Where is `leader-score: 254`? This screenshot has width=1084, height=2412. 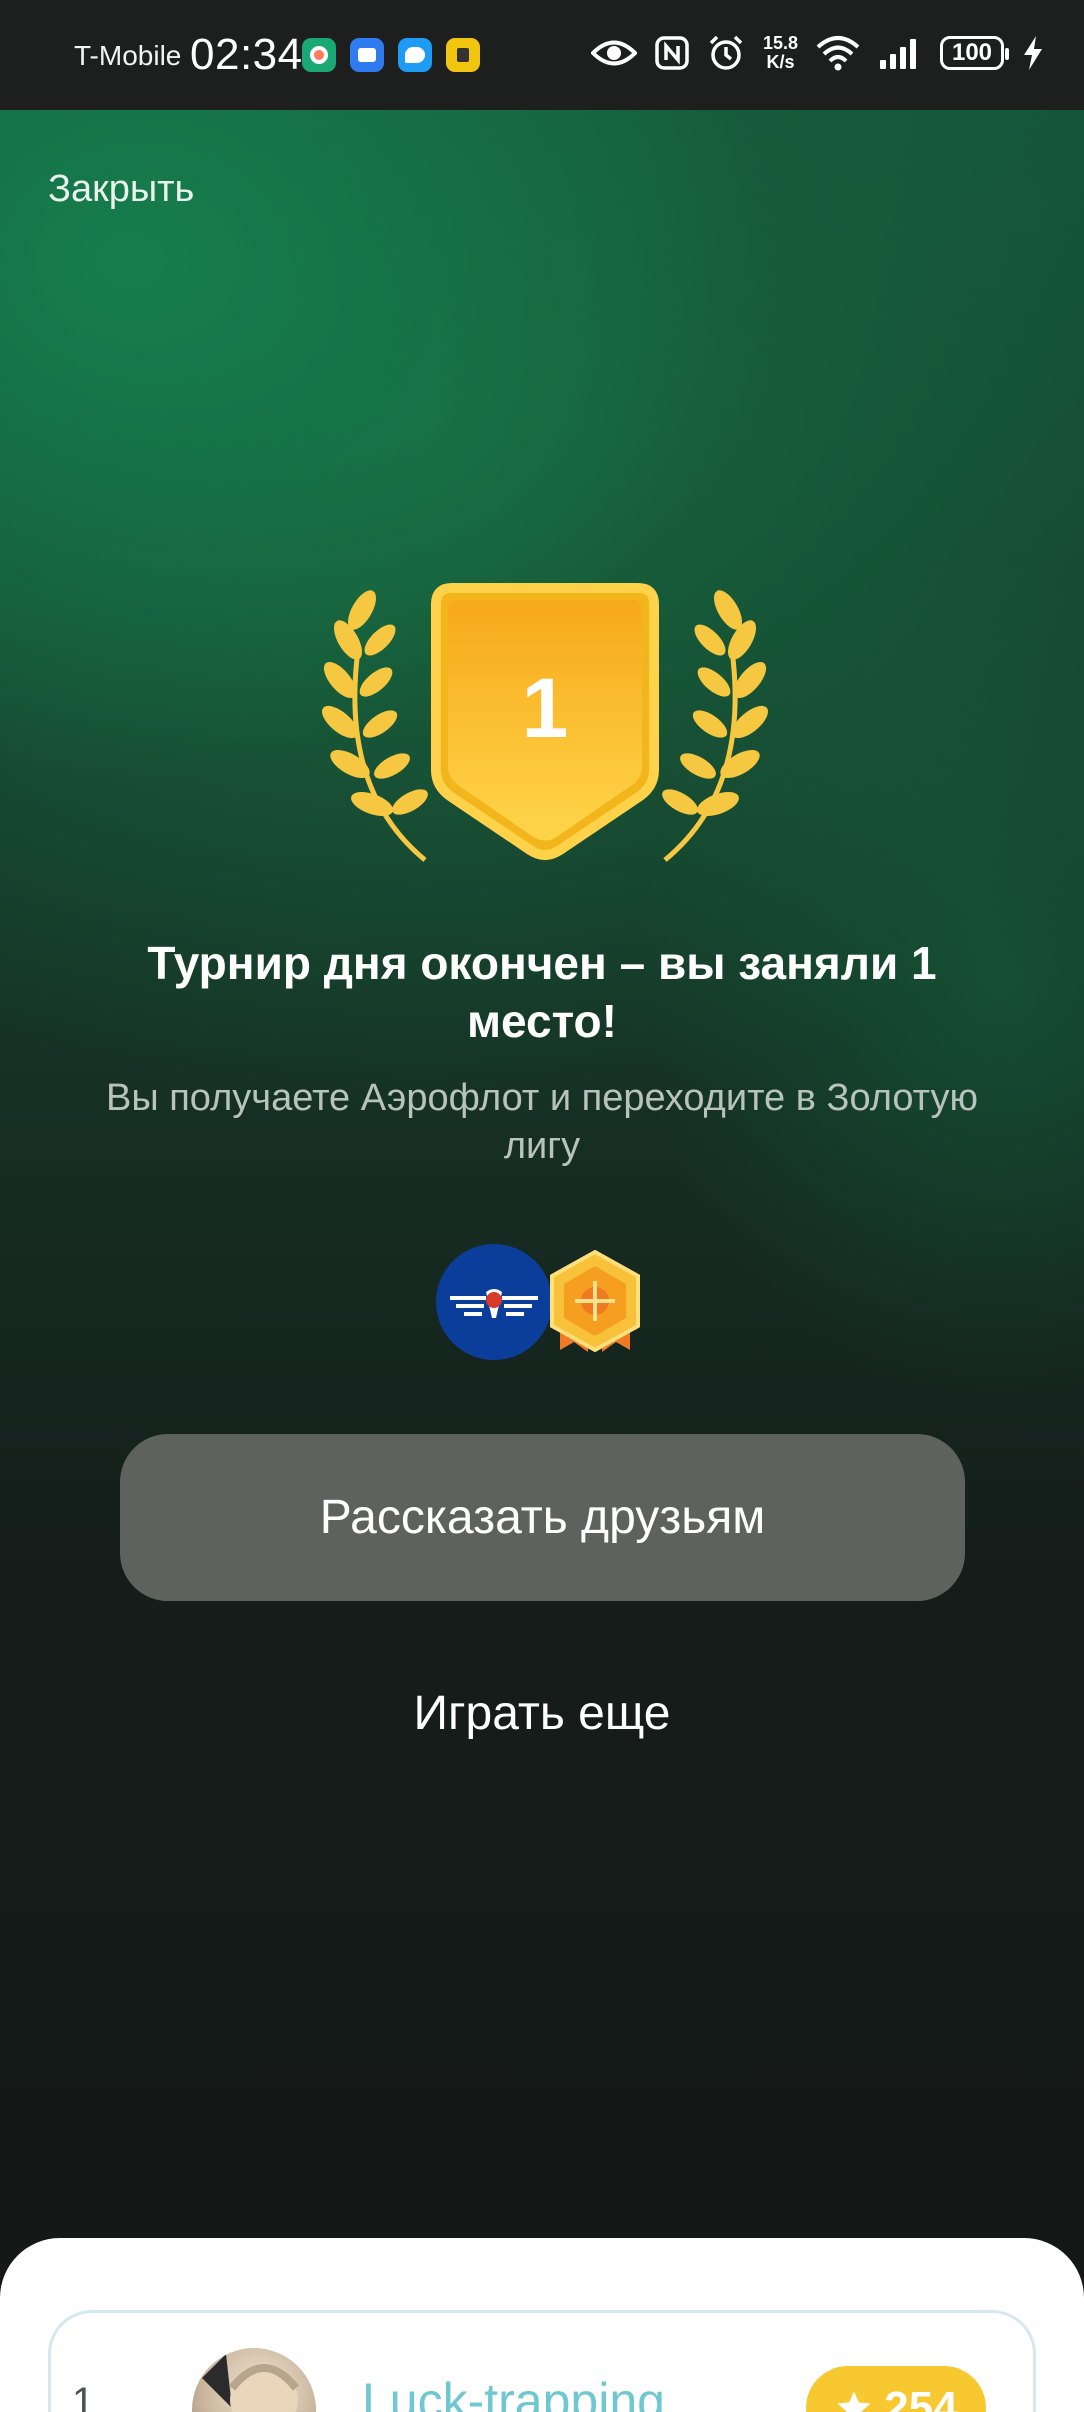 leader-score: 254 is located at coordinates (921, 2397).